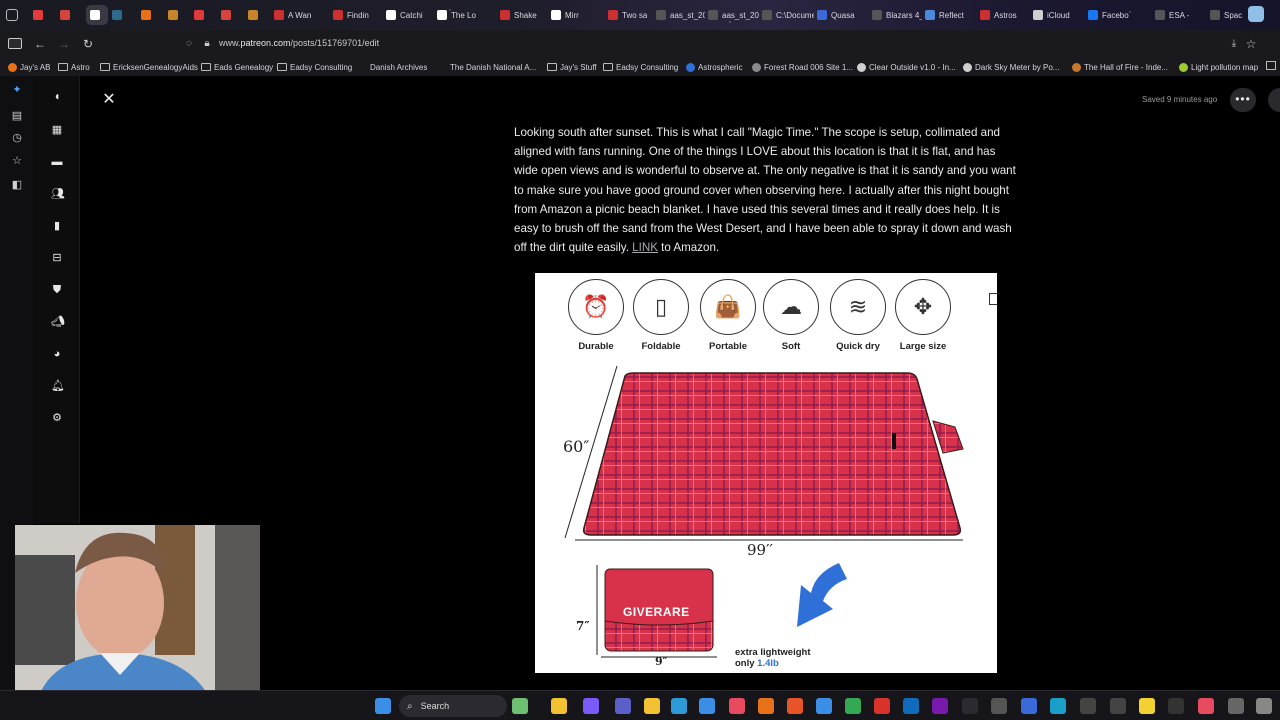 This screenshot has width=1280, height=720. Describe the element at coordinates (57, 226) in the screenshot. I see `insights-icon: ▮` at that location.